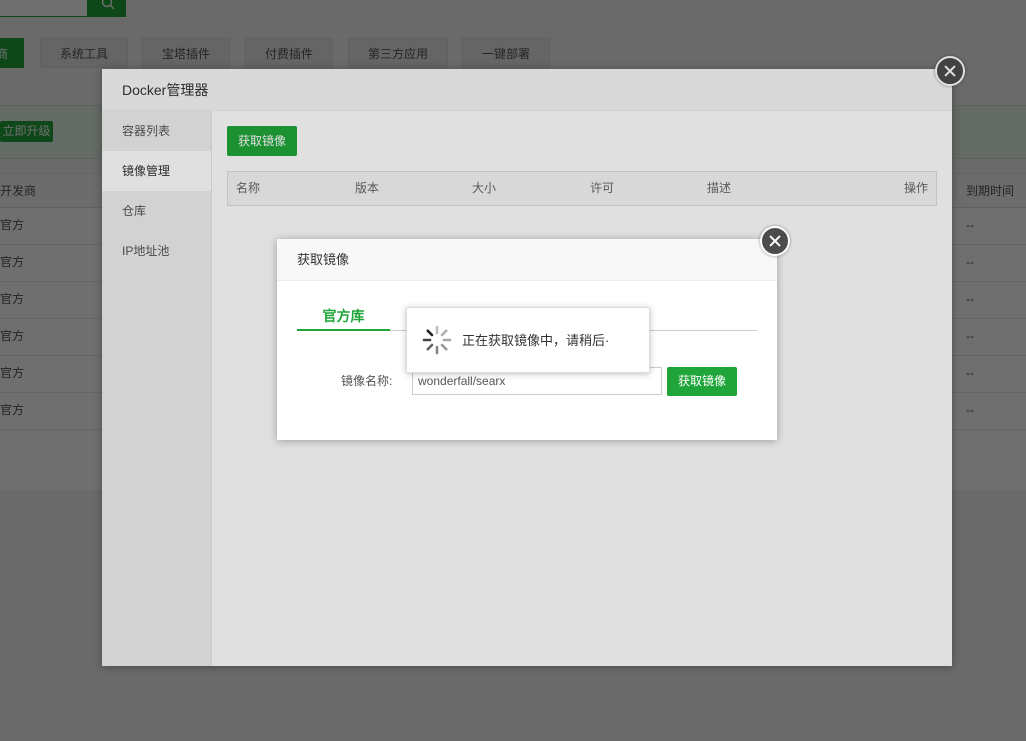  I want to click on pull-image-submit-button: 获取镜像, so click(702, 381).